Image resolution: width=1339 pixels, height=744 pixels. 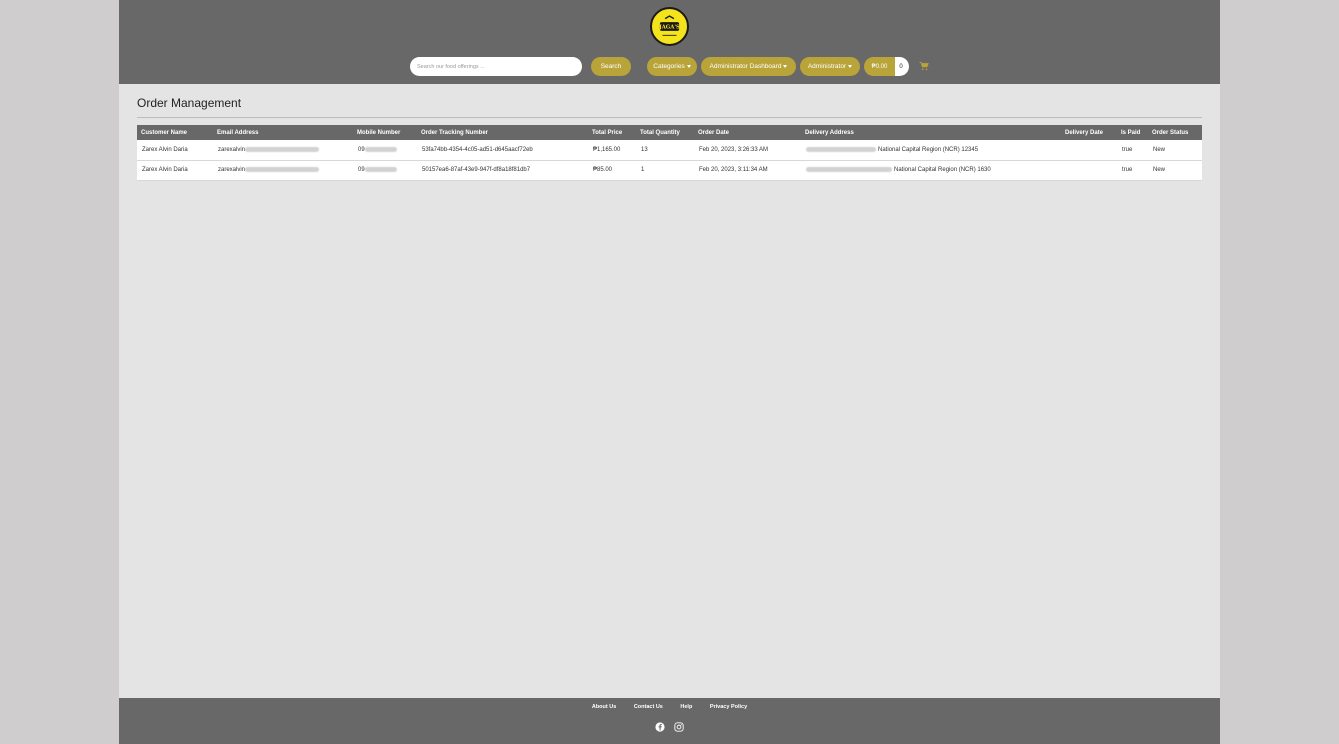 I want to click on brand-logo: JAGA'S, so click(x=669, y=26).